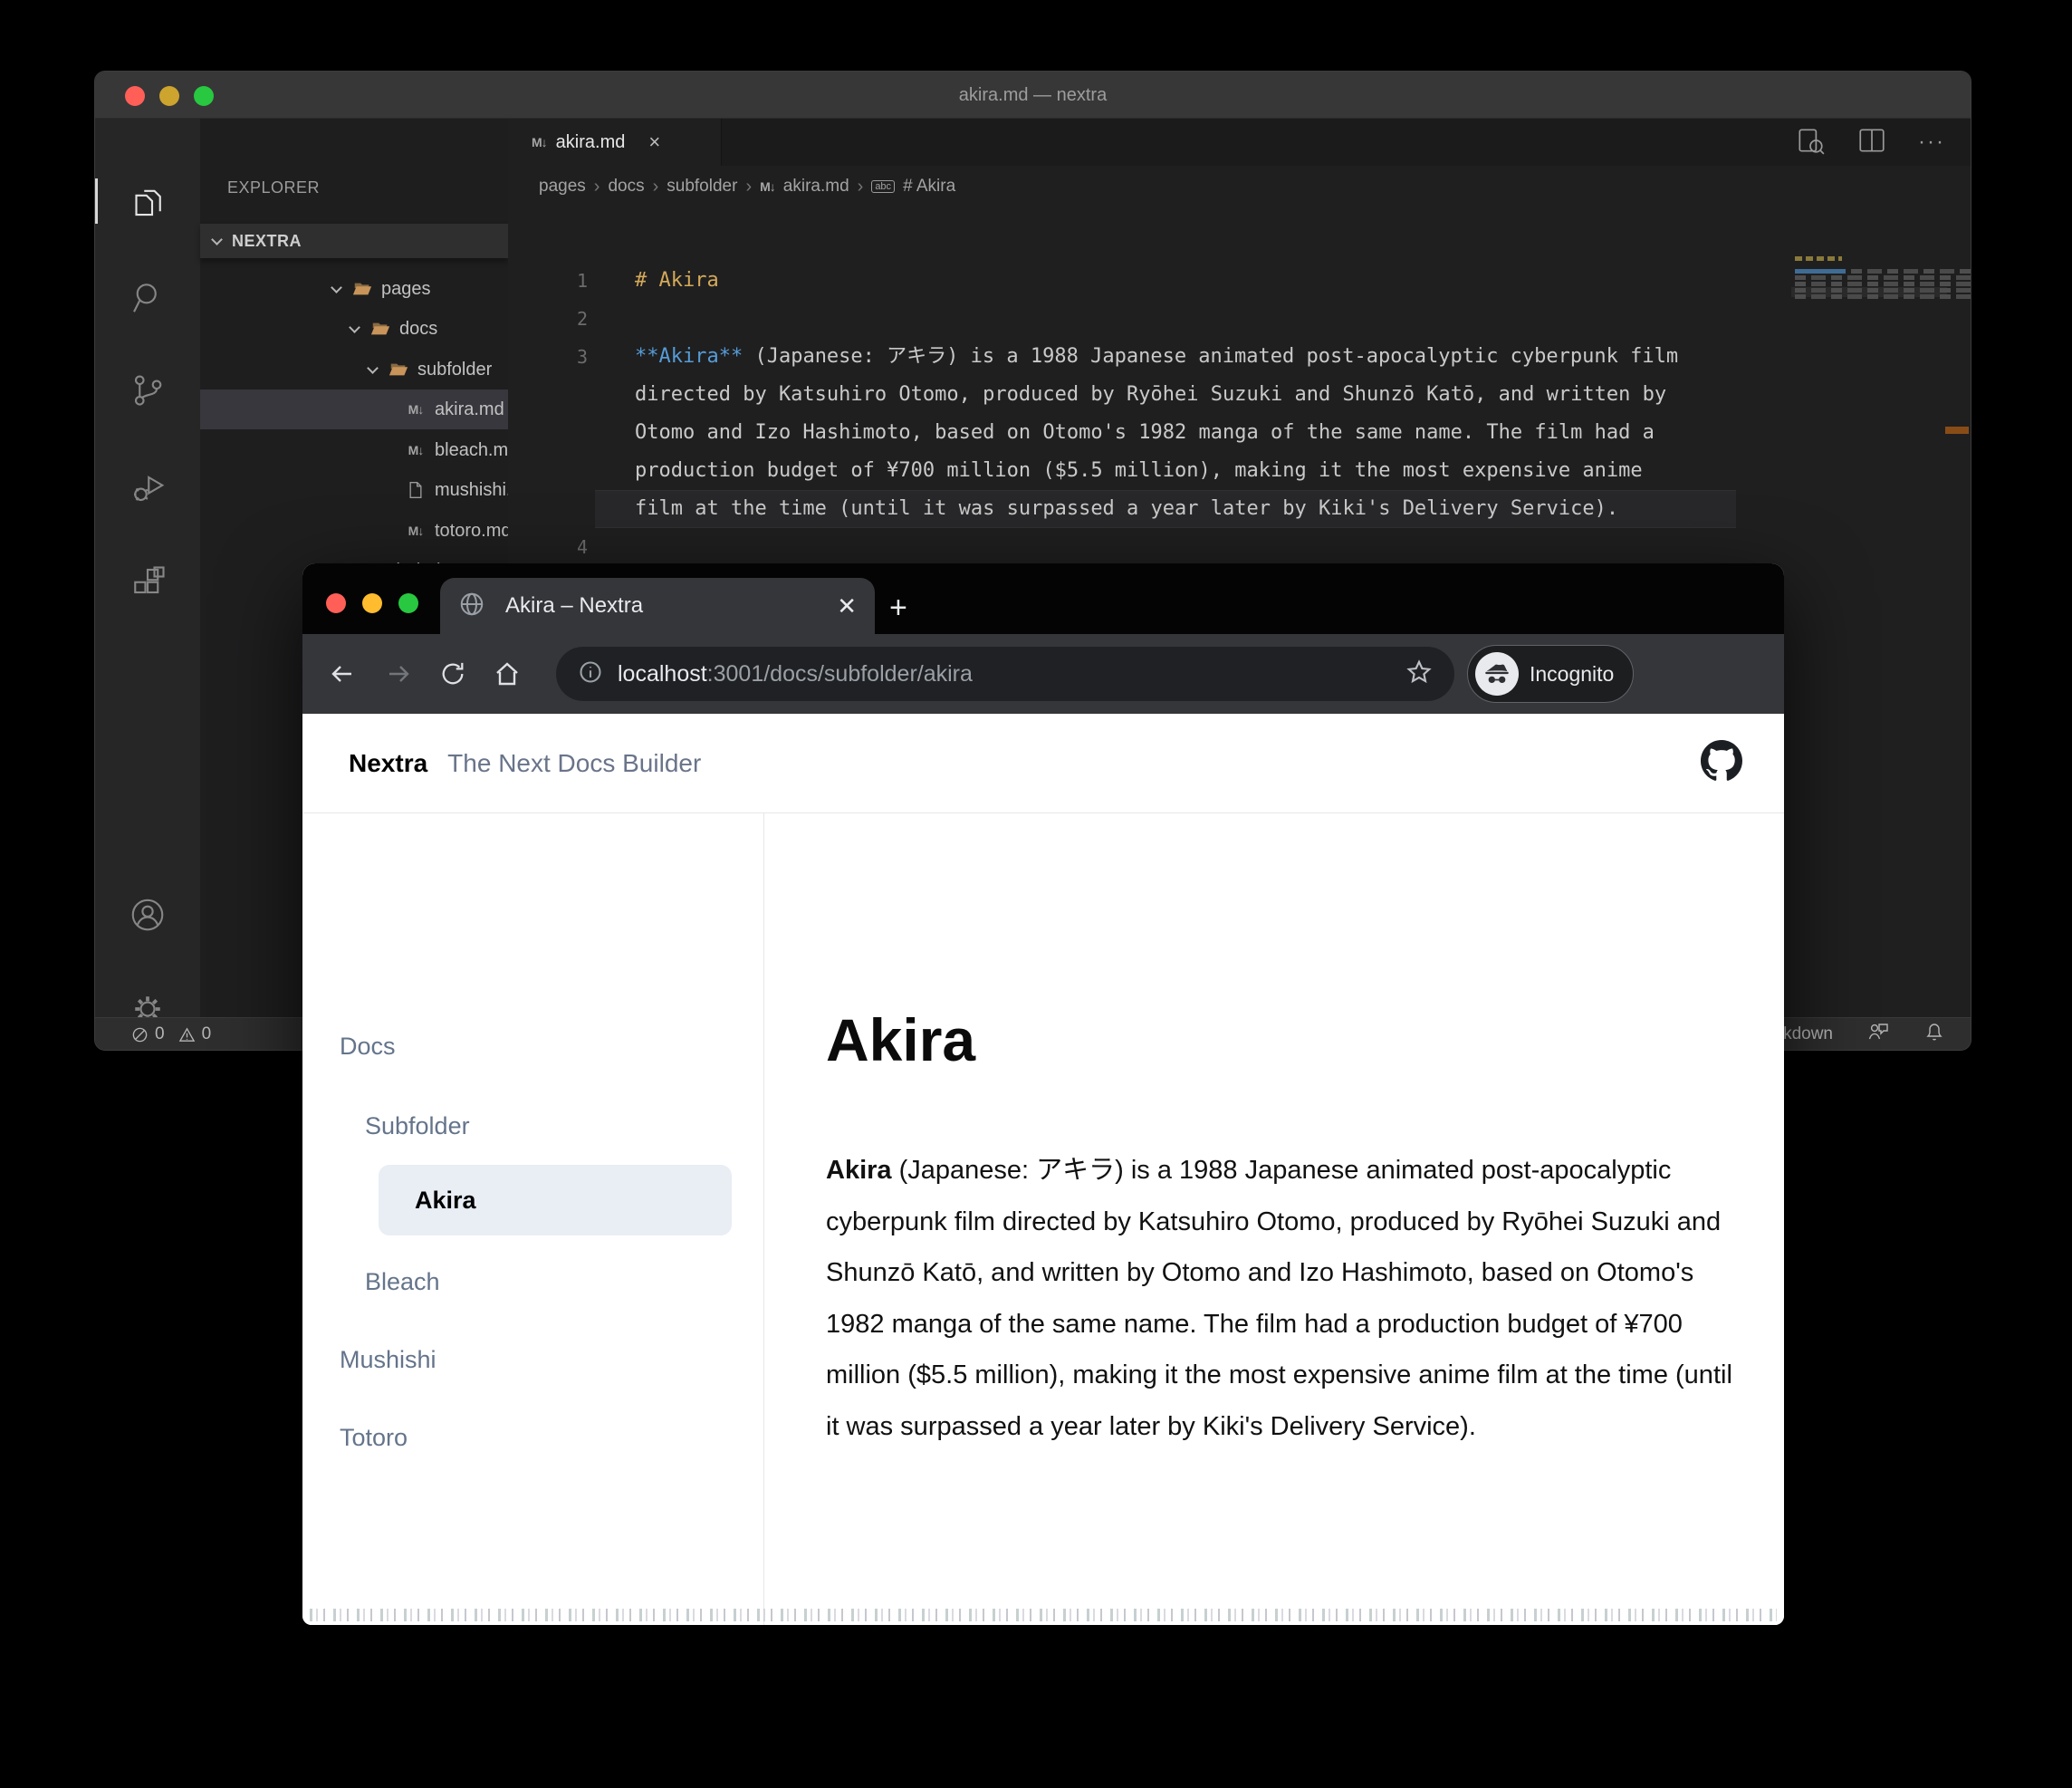 The width and height of the screenshot is (2072, 1788). Describe the element at coordinates (654, 142) in the screenshot. I see `close-tab-icon: ×` at that location.